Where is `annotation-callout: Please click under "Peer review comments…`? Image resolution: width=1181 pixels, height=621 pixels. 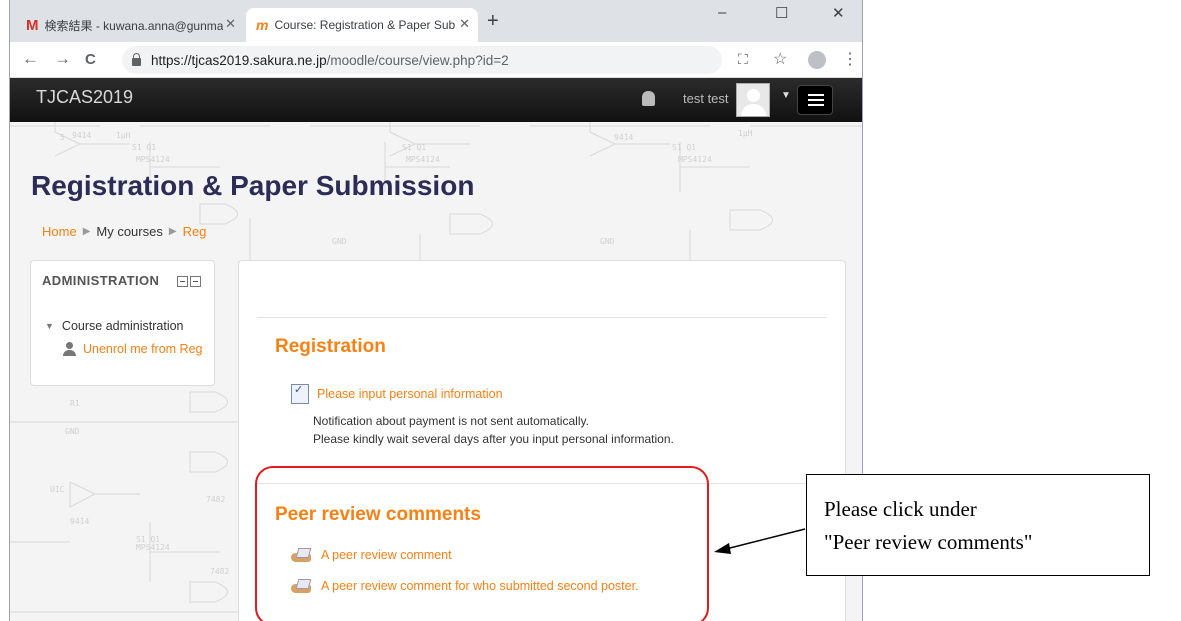
annotation-callout: Please click under "Peer review comments… is located at coordinates (978, 525).